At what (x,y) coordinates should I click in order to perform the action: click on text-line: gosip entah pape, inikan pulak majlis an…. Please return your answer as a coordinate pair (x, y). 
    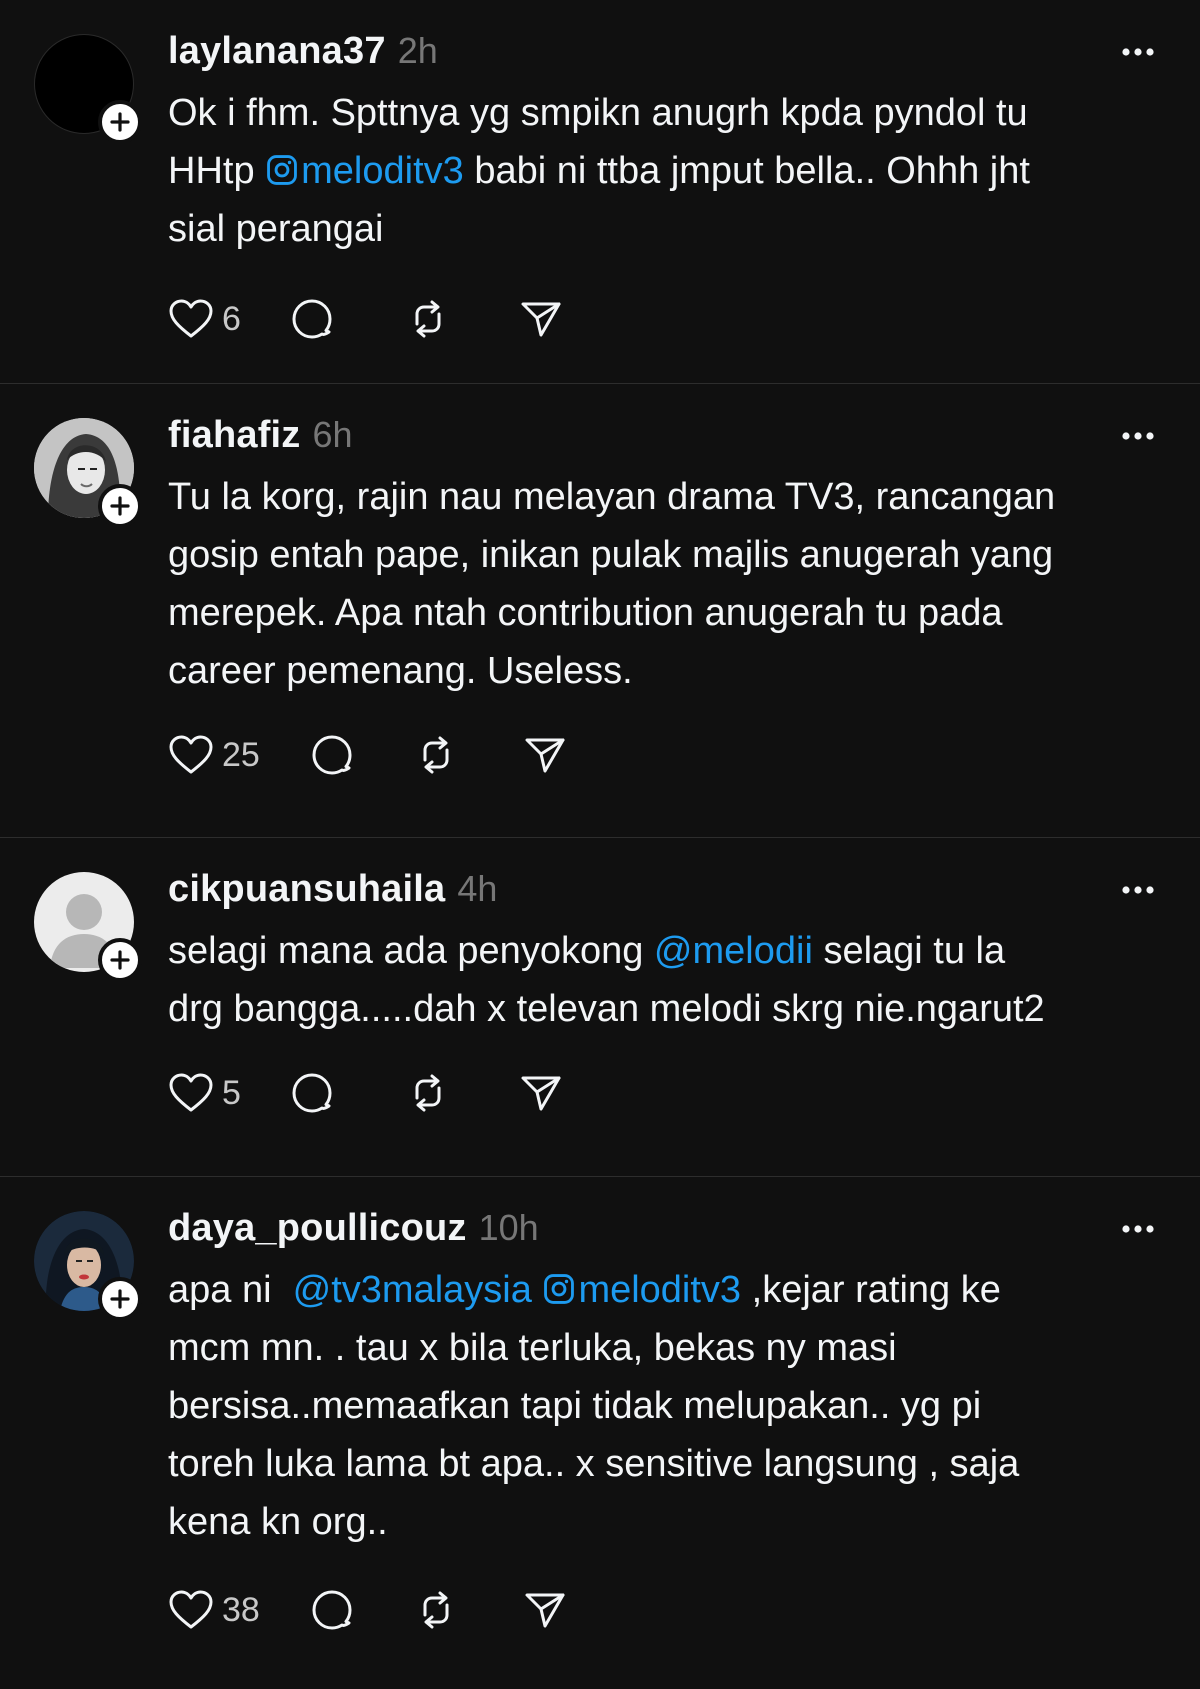
    Looking at the image, I should click on (611, 555).